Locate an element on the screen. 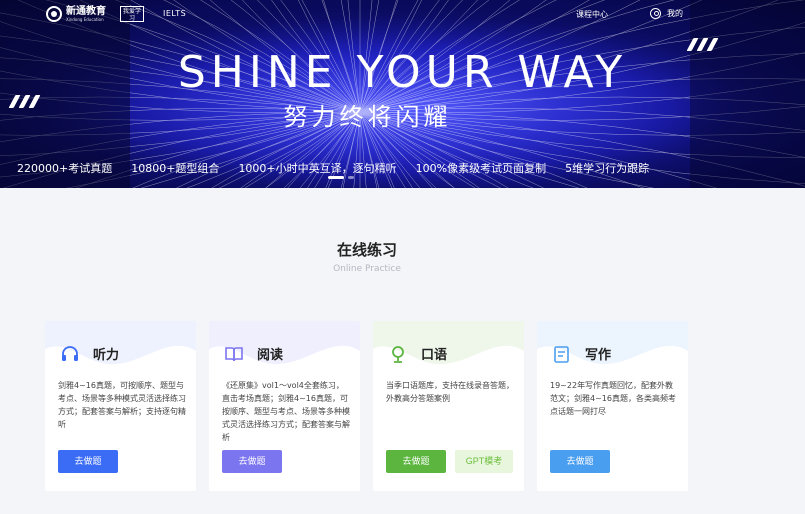 This screenshot has width=805, height=514. card-title: 写作 is located at coordinates (598, 355).